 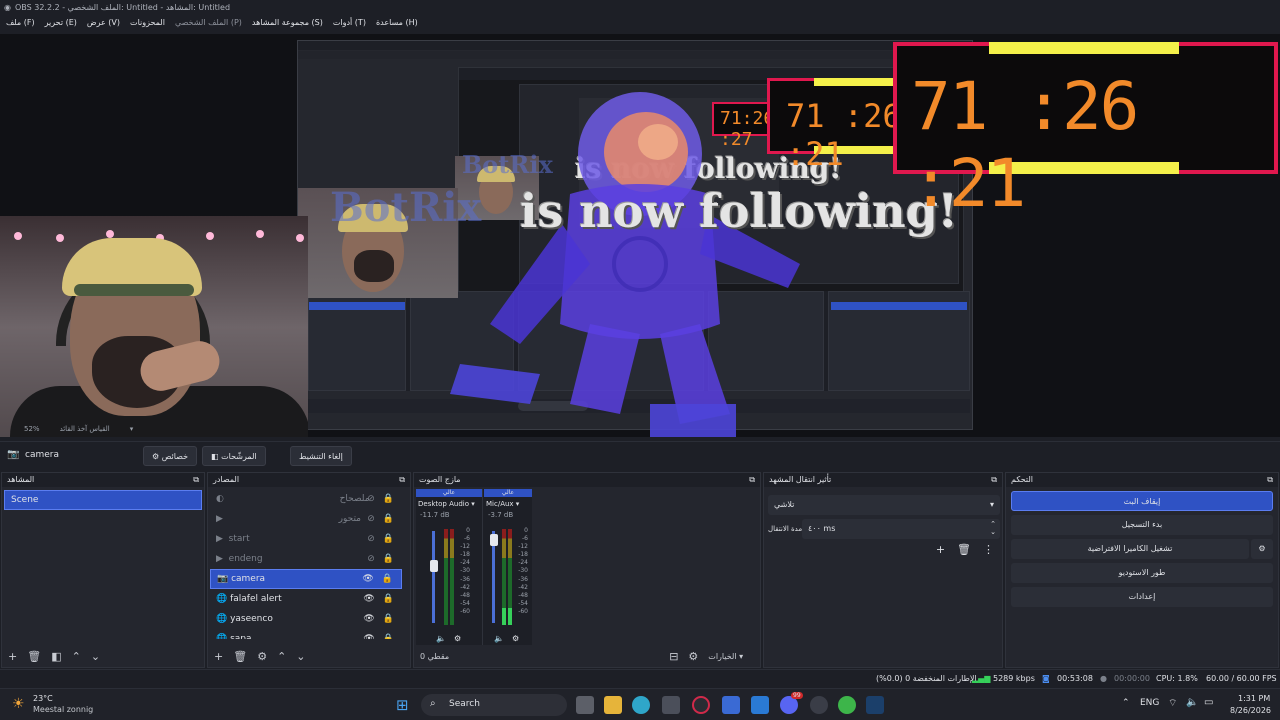 What do you see at coordinates (760, 705) in the screenshot?
I see `app-grid-icon` at bounding box center [760, 705].